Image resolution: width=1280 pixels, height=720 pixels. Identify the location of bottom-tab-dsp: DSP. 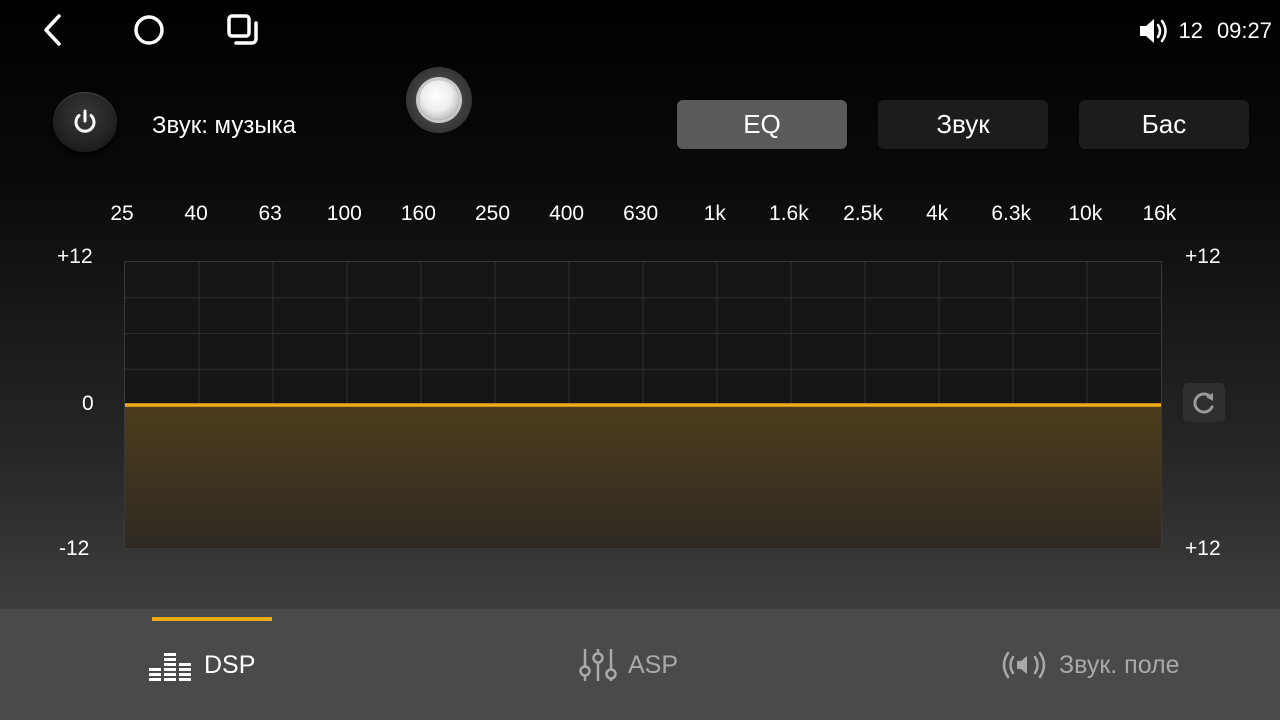
(201, 665).